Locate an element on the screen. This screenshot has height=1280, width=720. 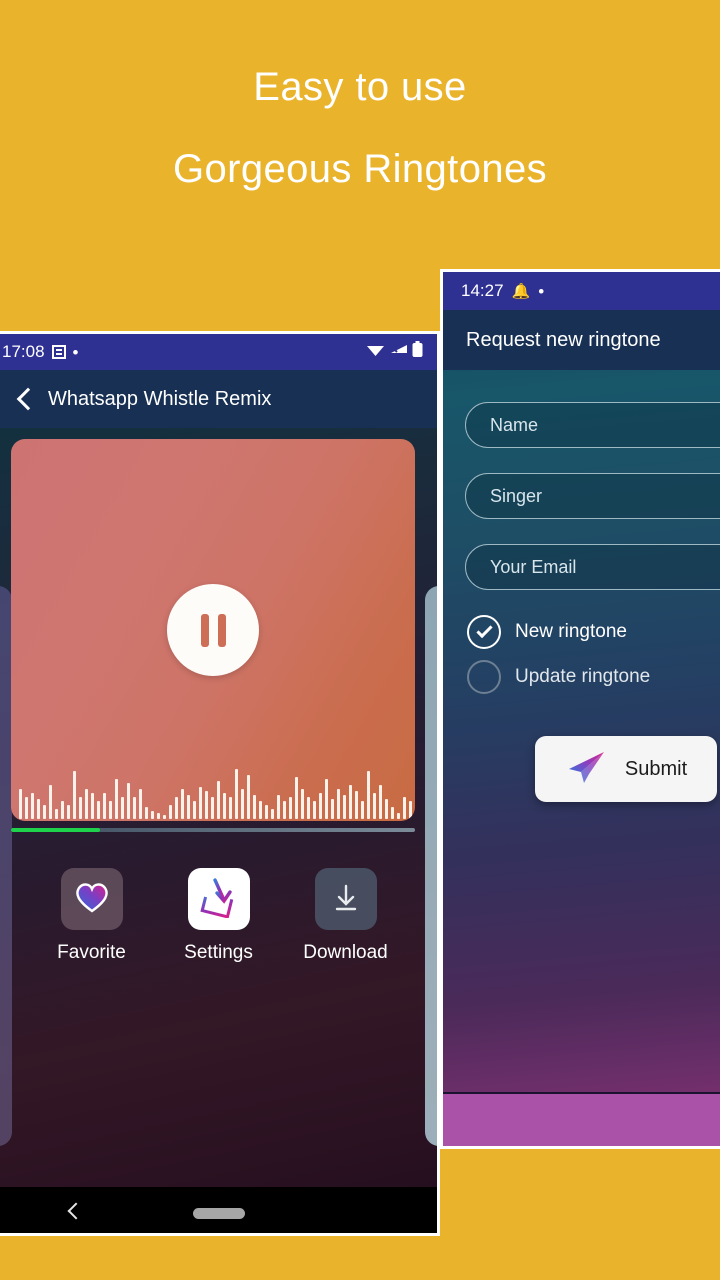
promo-line-2: Gorgeous Ringtones is located at coordinates (360, 169).